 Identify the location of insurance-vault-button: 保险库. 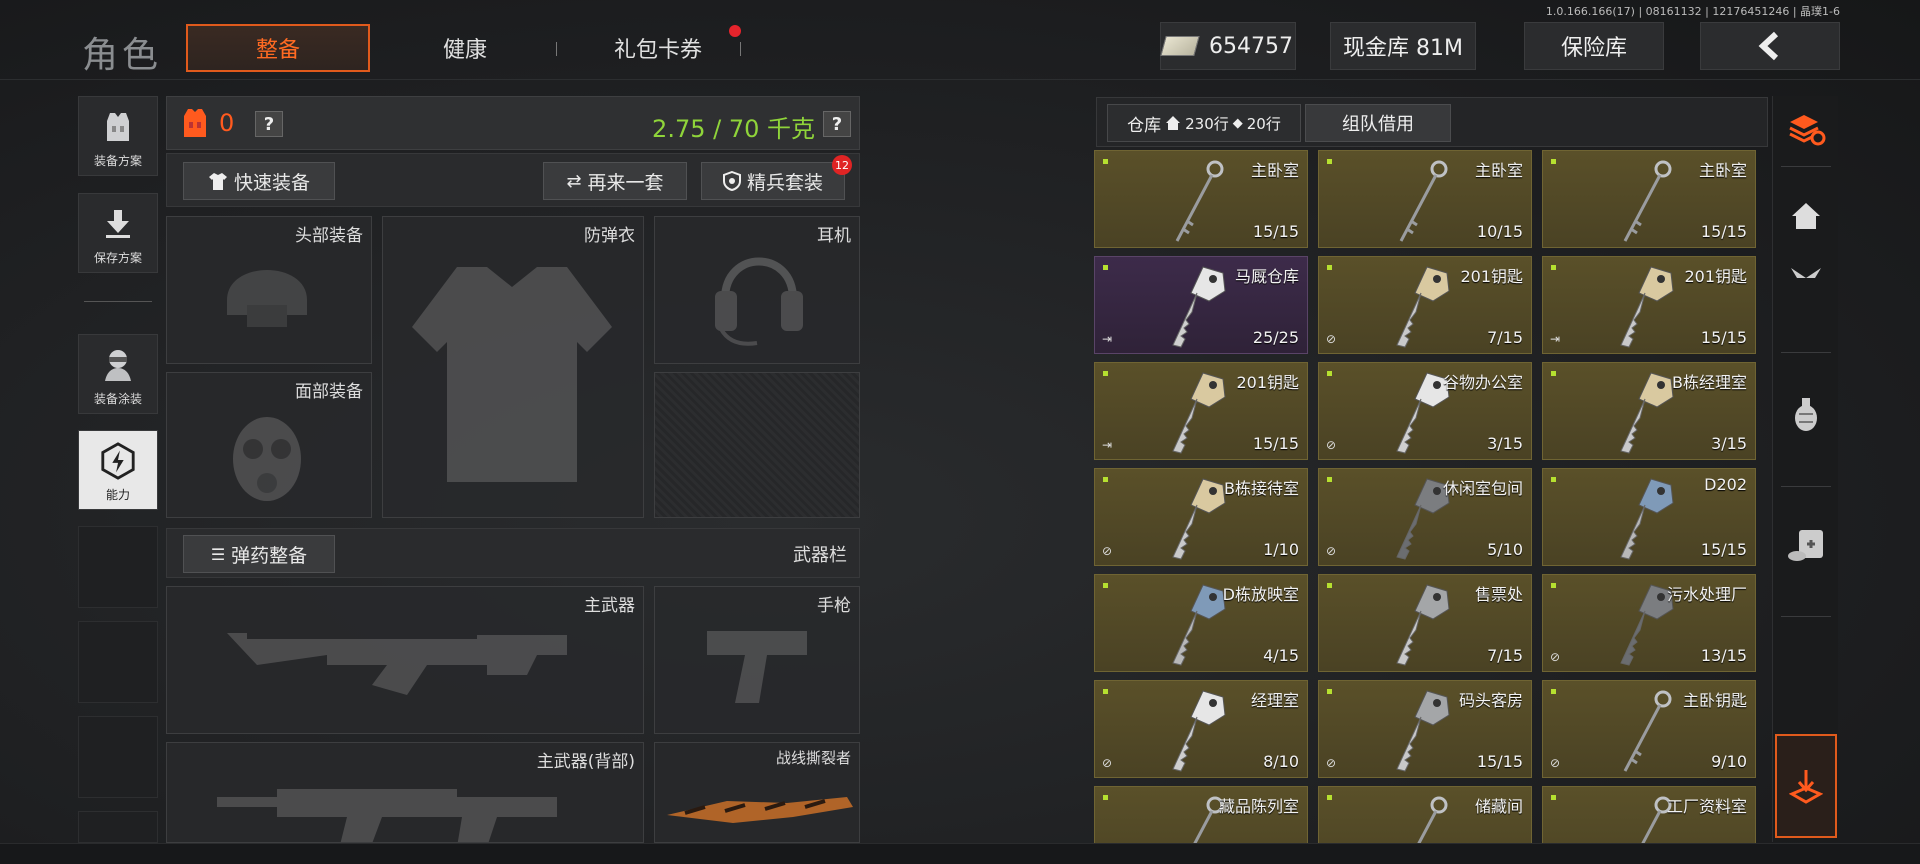
(1594, 46).